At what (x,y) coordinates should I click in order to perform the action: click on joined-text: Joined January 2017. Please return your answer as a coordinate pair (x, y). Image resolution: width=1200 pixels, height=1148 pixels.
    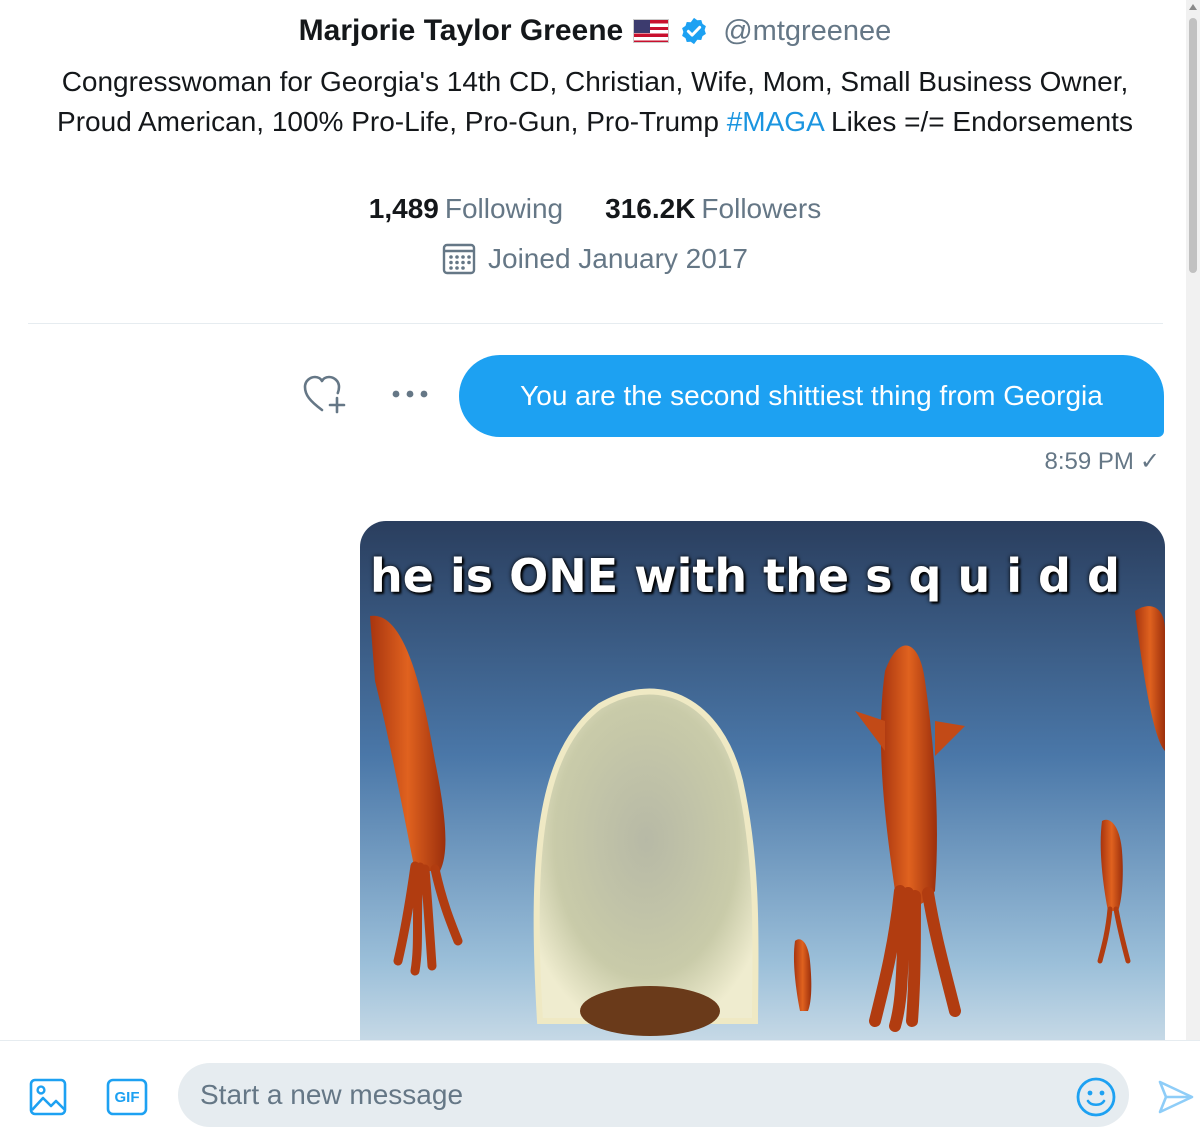
    Looking at the image, I should click on (618, 258).